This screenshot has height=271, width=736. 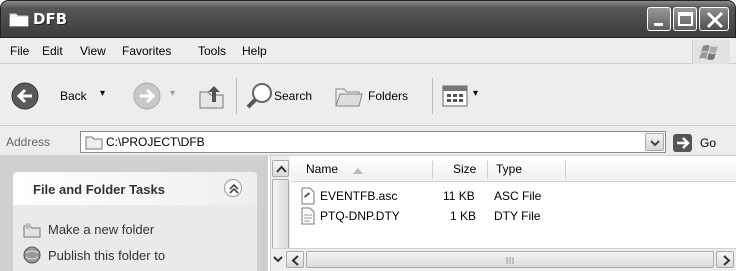 I want to click on chevron-right-icon, so click(x=727, y=260).